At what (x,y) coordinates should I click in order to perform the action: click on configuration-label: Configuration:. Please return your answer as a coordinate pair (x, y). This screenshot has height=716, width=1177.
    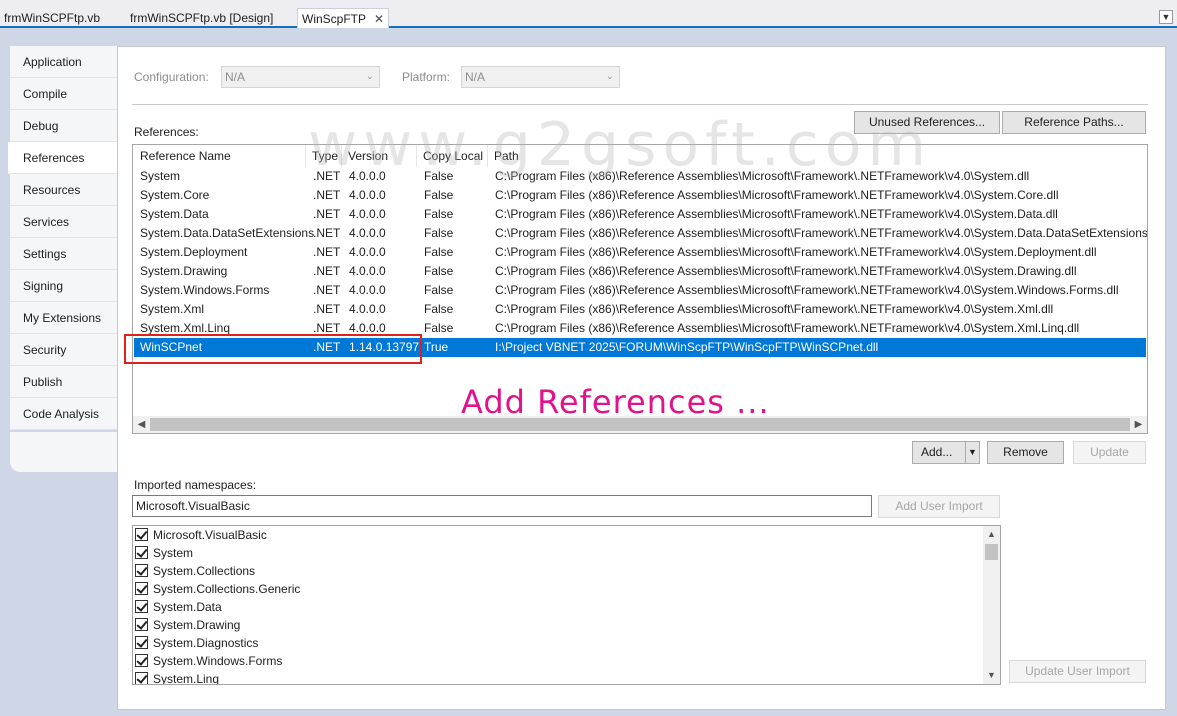
    Looking at the image, I should click on (171, 77).